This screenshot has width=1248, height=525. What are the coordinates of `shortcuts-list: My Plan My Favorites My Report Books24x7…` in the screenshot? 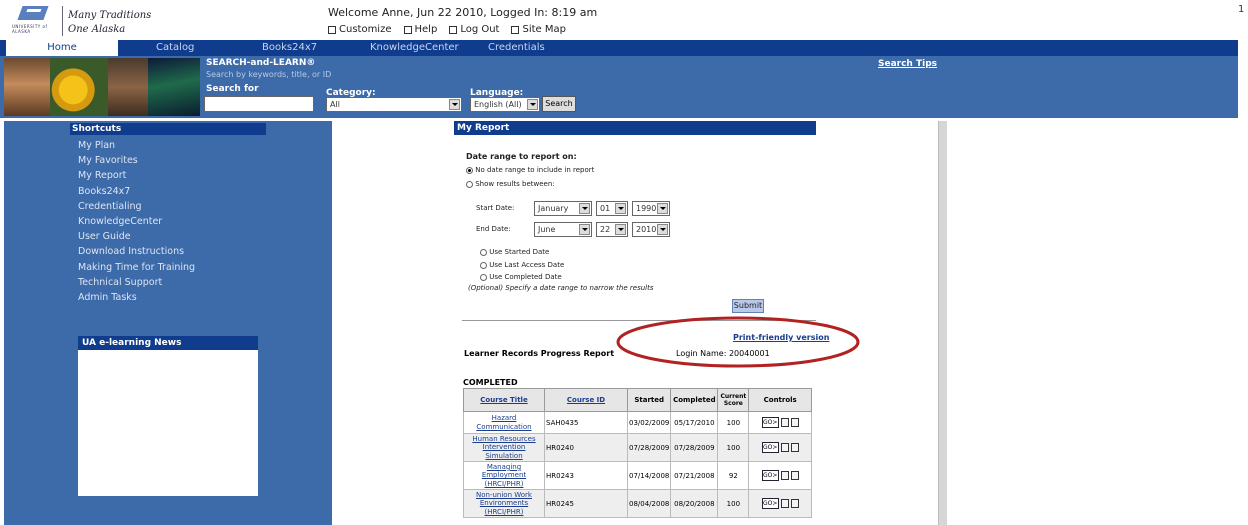 It's located at (136, 221).